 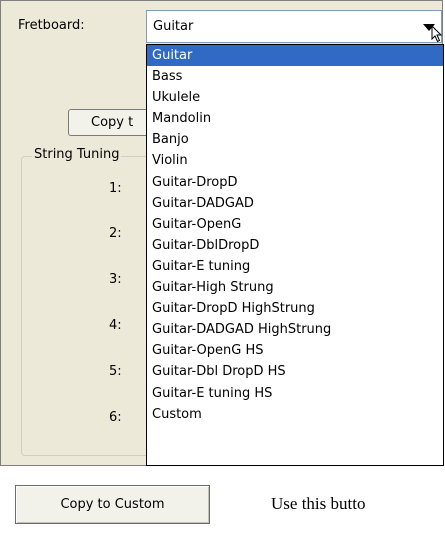 What do you see at coordinates (295, 329) in the screenshot?
I see `dropdown-option-guitar-dadgad-highstrung: Guitar-DADGAD HighStrung` at bounding box center [295, 329].